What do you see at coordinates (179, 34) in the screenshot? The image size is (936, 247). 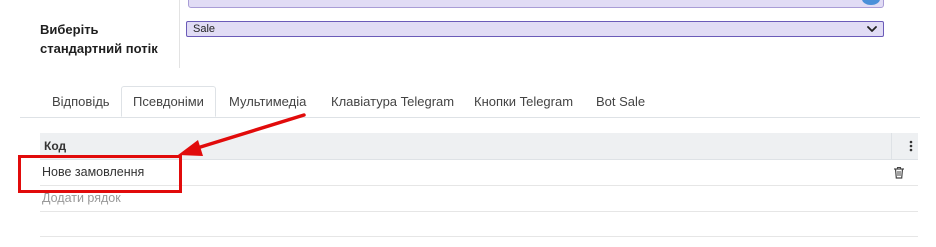 I see `form-column-divider` at bounding box center [179, 34].